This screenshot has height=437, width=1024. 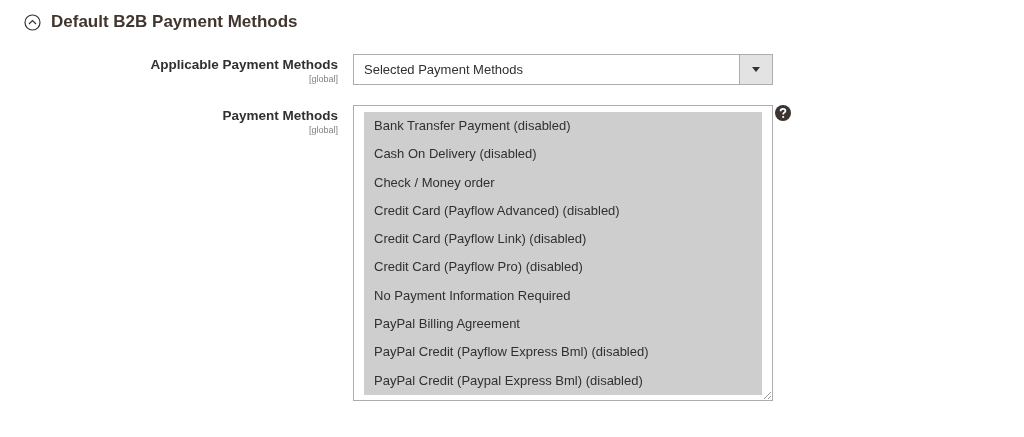 What do you see at coordinates (280, 115) in the screenshot?
I see `field-label: Payment Methods` at bounding box center [280, 115].